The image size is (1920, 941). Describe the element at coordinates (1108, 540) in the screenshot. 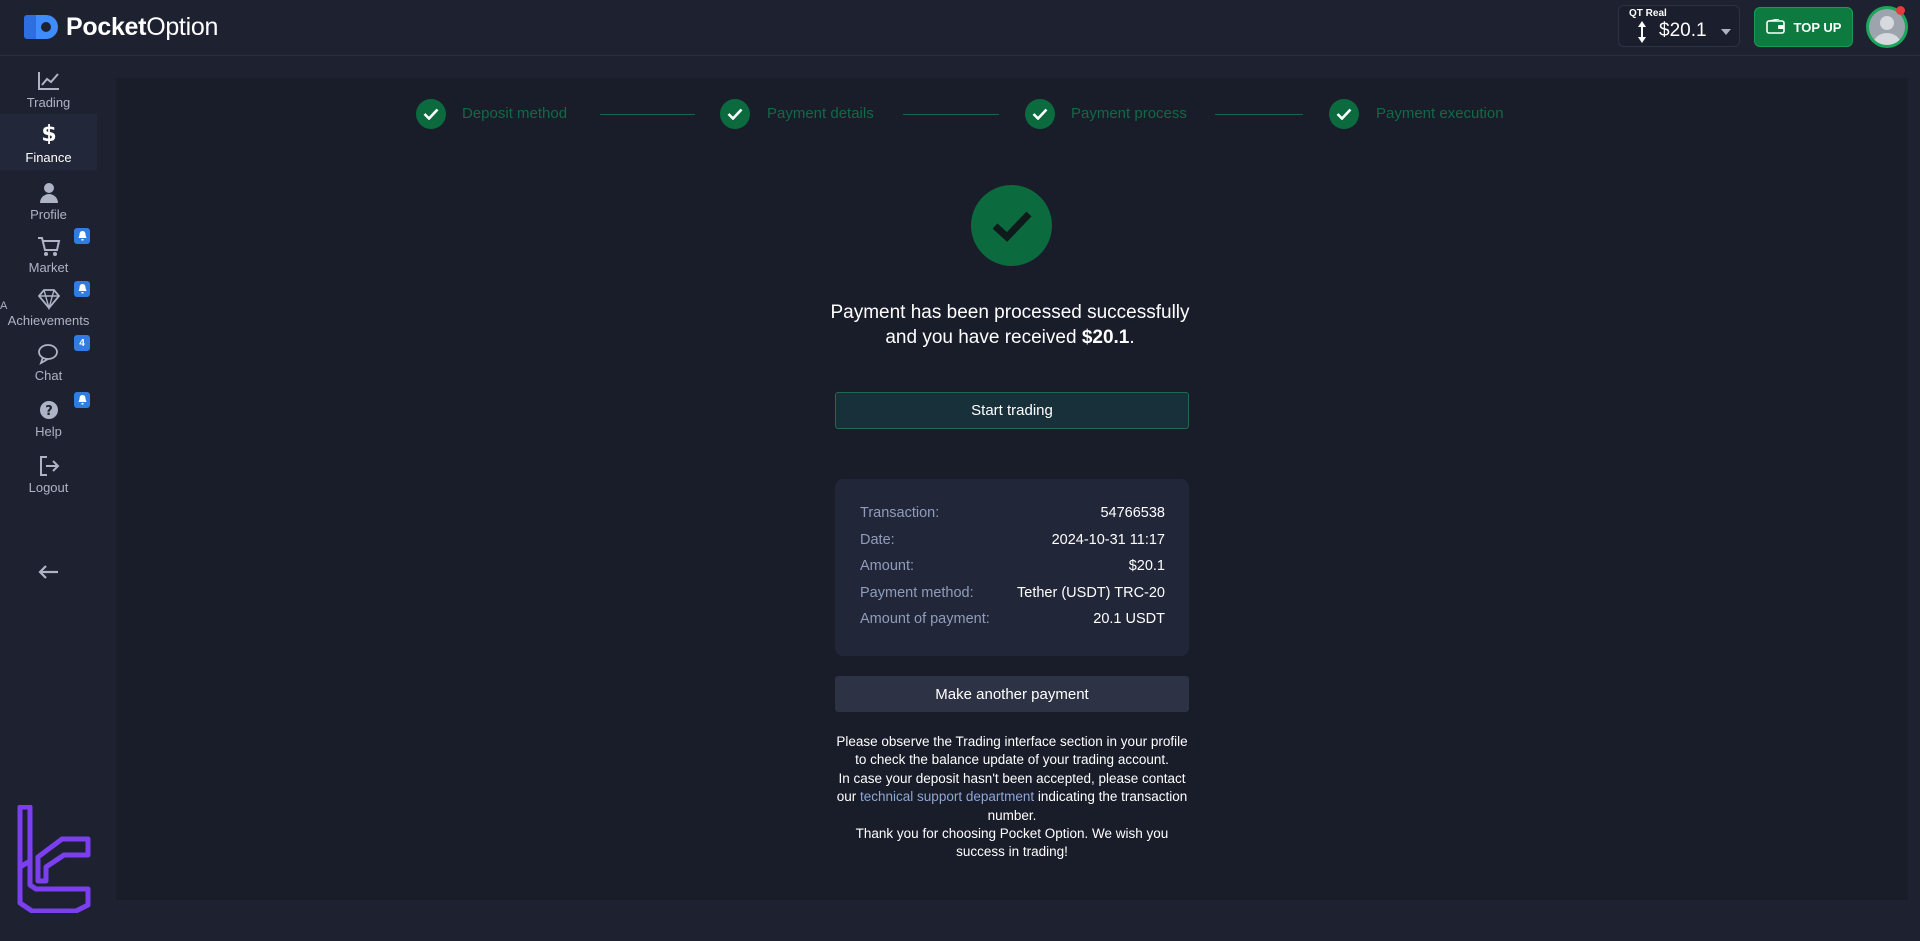

I see `detail-value: 2024-10-31 11:17` at that location.